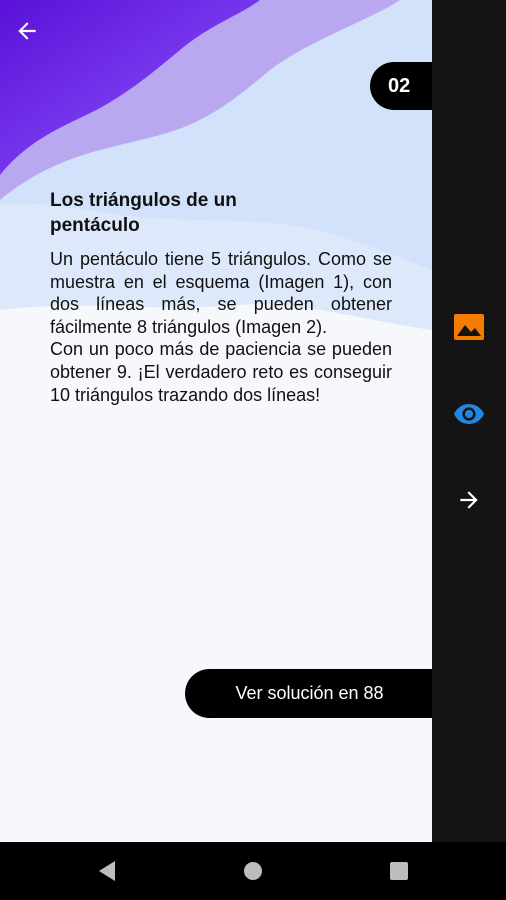  What do you see at coordinates (95, 225) in the screenshot?
I see `title-line-2: pentáculo` at bounding box center [95, 225].